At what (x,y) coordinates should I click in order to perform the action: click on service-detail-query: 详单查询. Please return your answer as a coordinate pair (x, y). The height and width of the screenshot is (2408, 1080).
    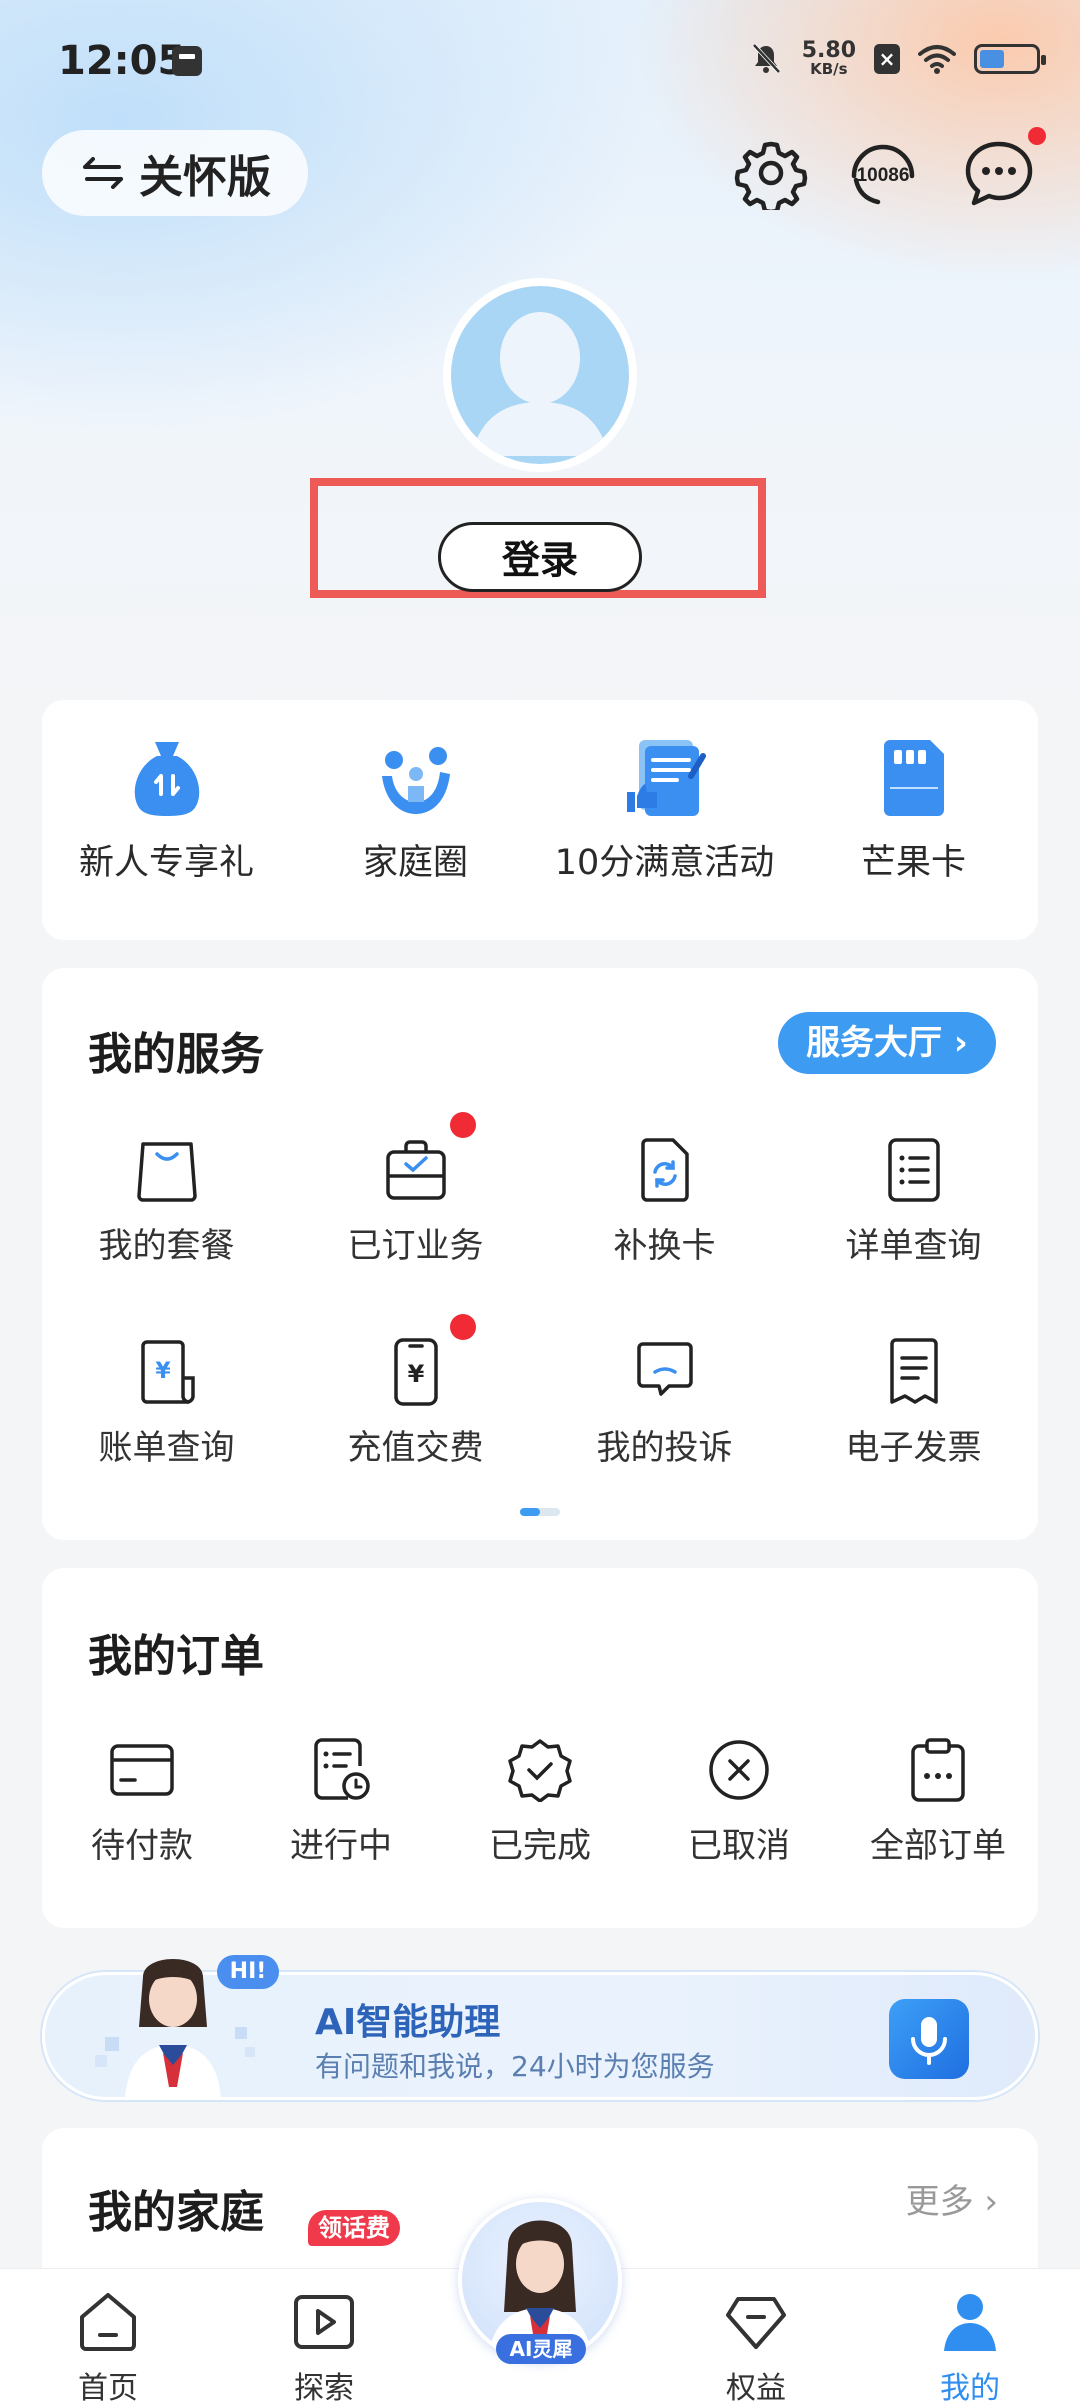
    Looking at the image, I should click on (913, 1201).